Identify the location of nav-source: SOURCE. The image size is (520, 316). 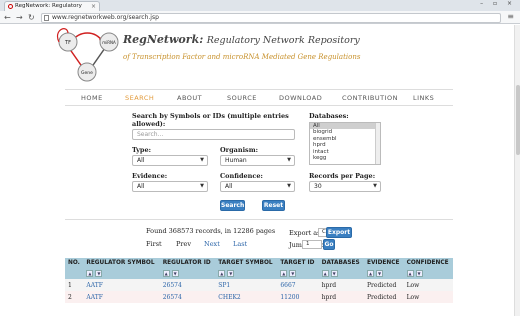
(242, 98).